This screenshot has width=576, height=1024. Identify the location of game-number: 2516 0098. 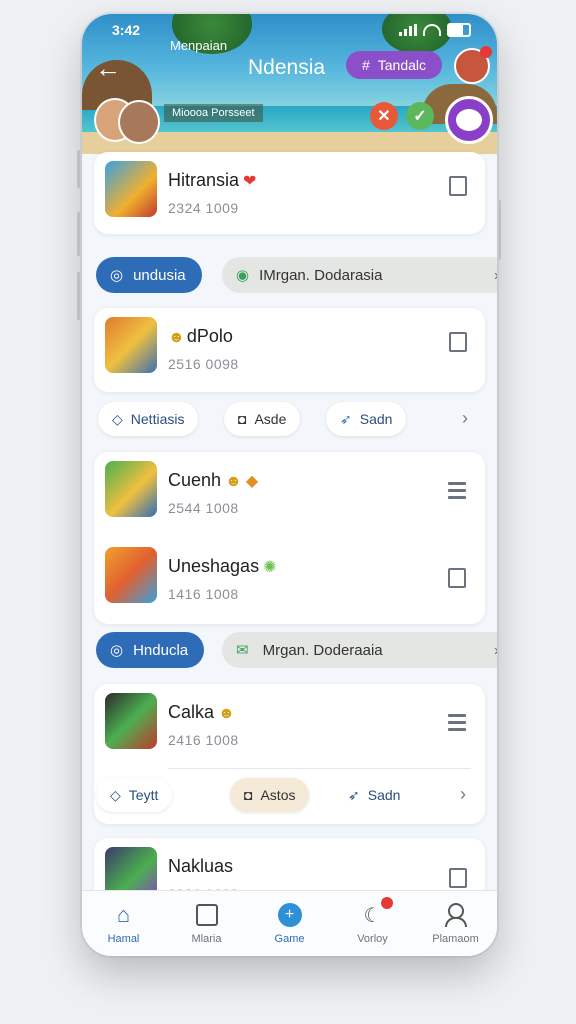
(203, 364).